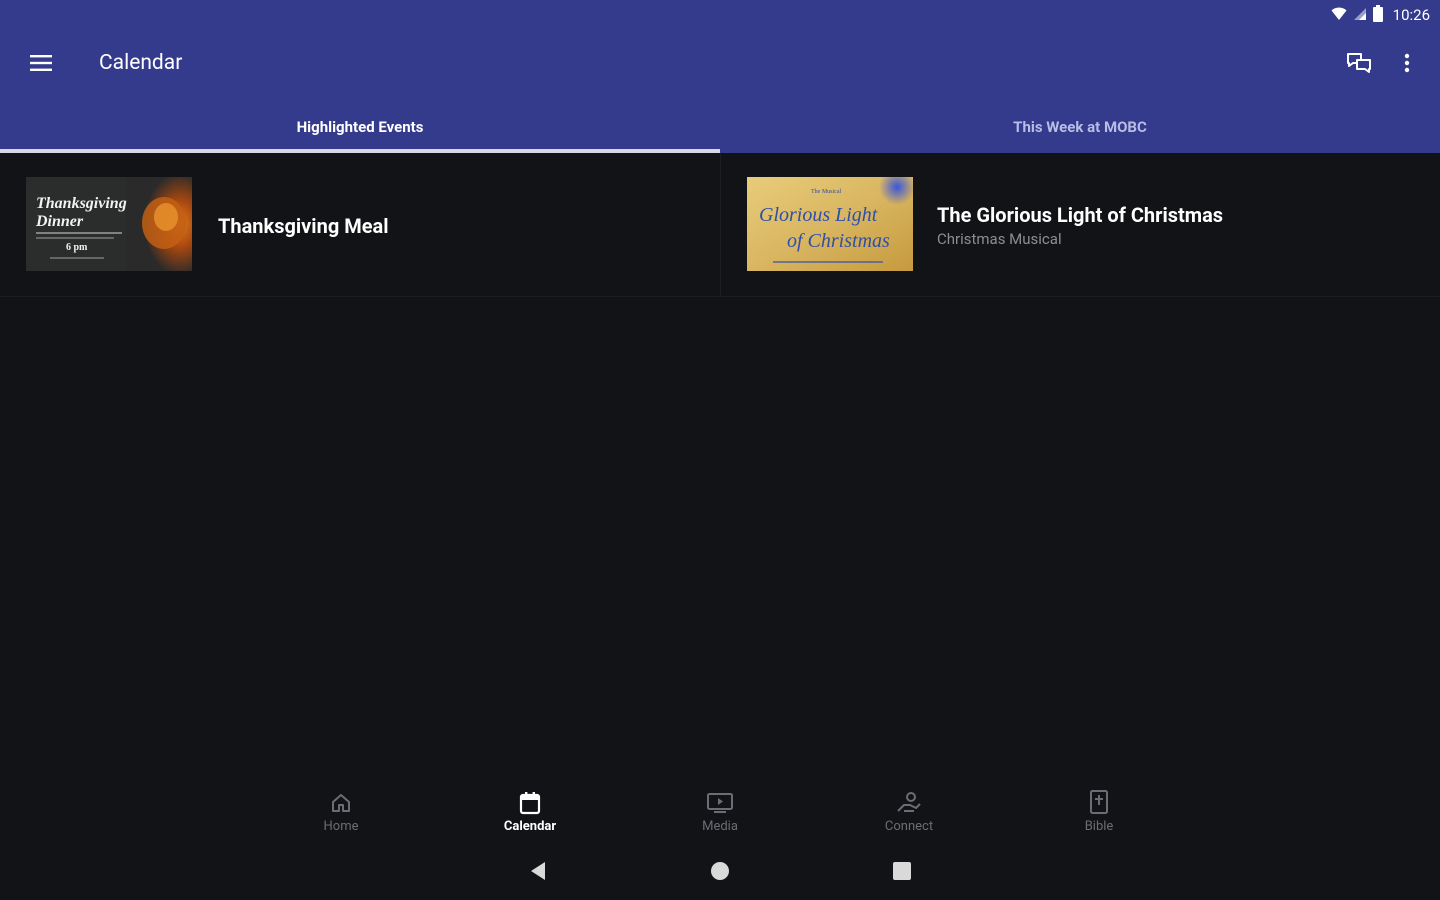  I want to click on battery-icon, so click(1377, 15).